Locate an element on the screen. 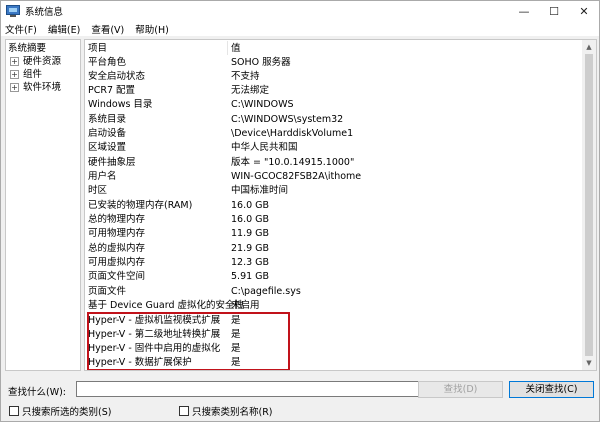 Image resolution: width=600 pixels, height=422 pixels. row-value: 不支持 is located at coordinates (245, 76).